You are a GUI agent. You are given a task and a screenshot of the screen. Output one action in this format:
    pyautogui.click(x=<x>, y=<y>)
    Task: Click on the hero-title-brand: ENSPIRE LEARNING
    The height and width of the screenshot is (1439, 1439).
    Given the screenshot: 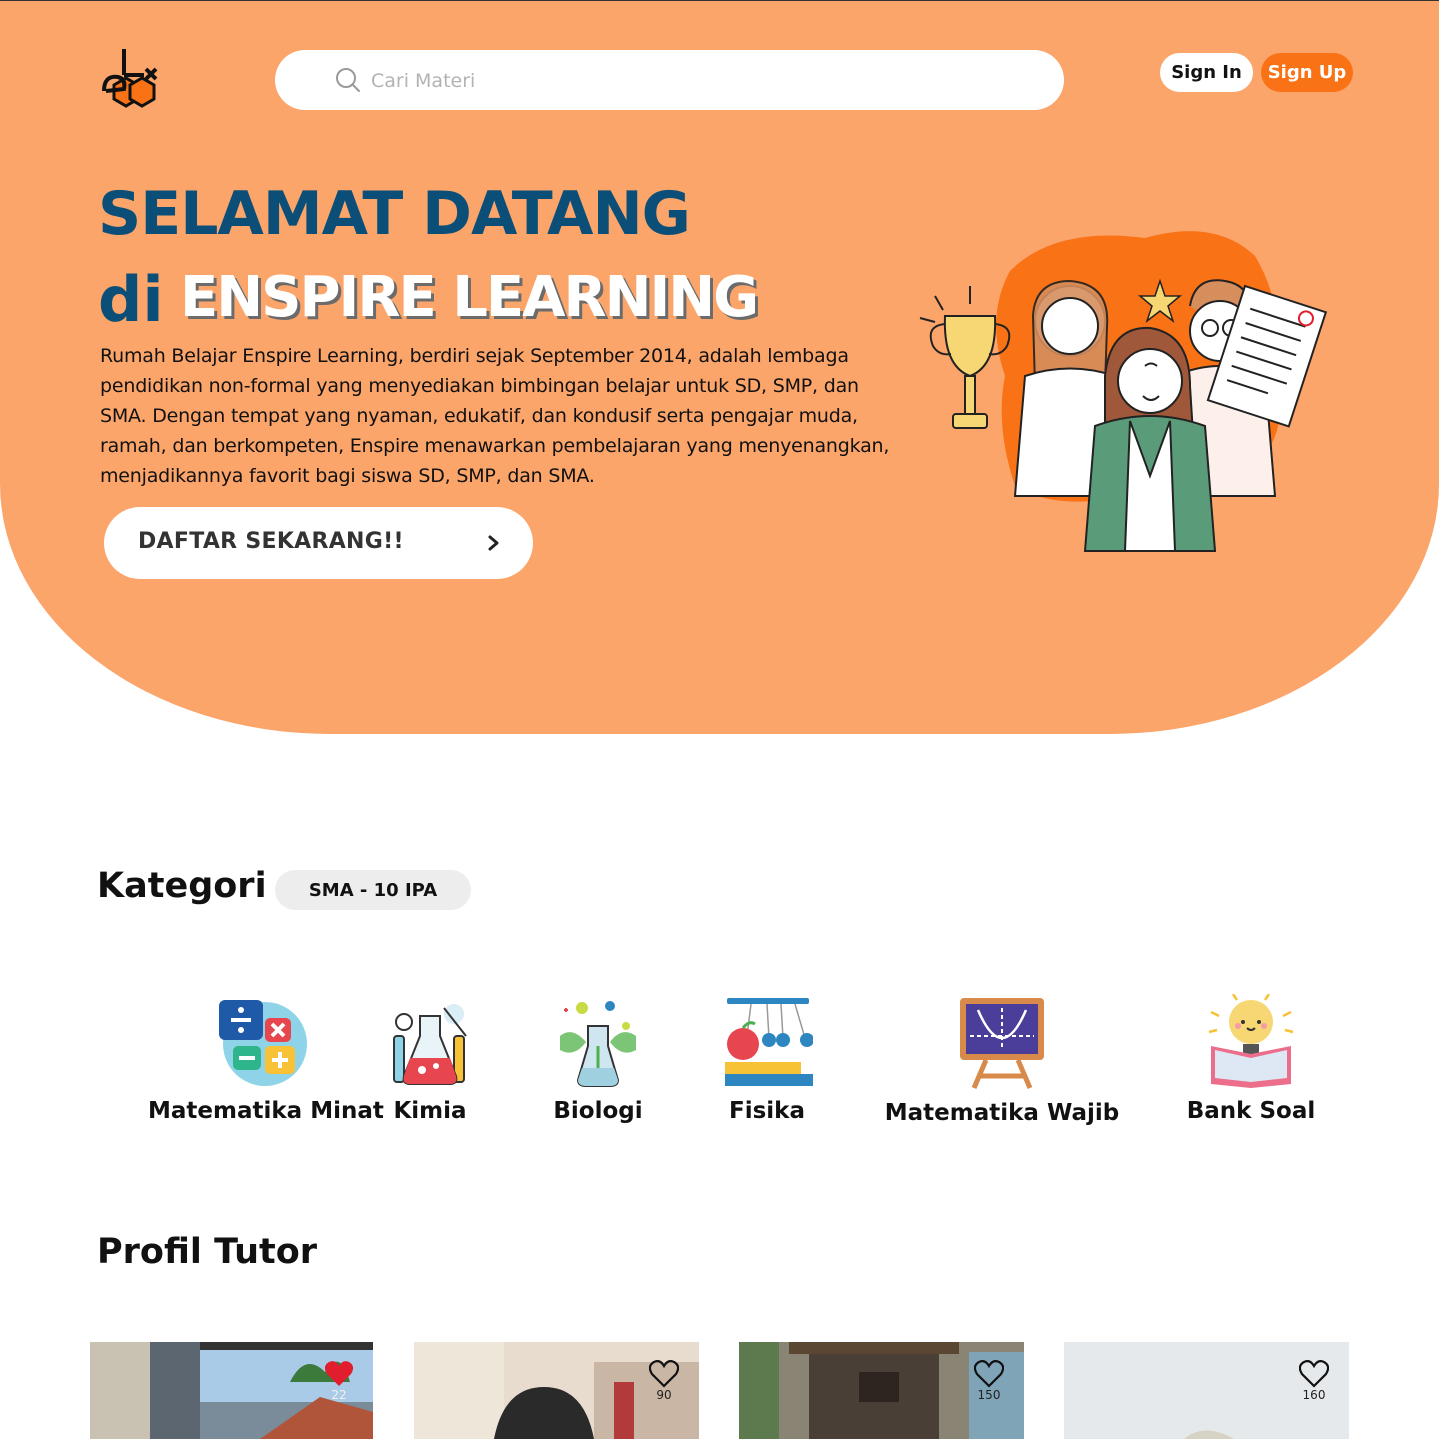 What is the action you would take?
    pyautogui.click(x=469, y=297)
    